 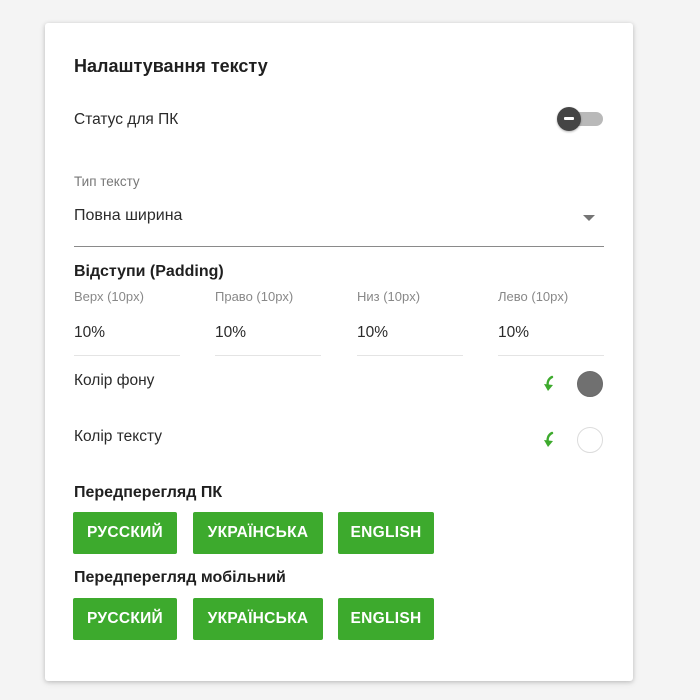 I want to click on padding-right-underline, so click(x=268, y=355).